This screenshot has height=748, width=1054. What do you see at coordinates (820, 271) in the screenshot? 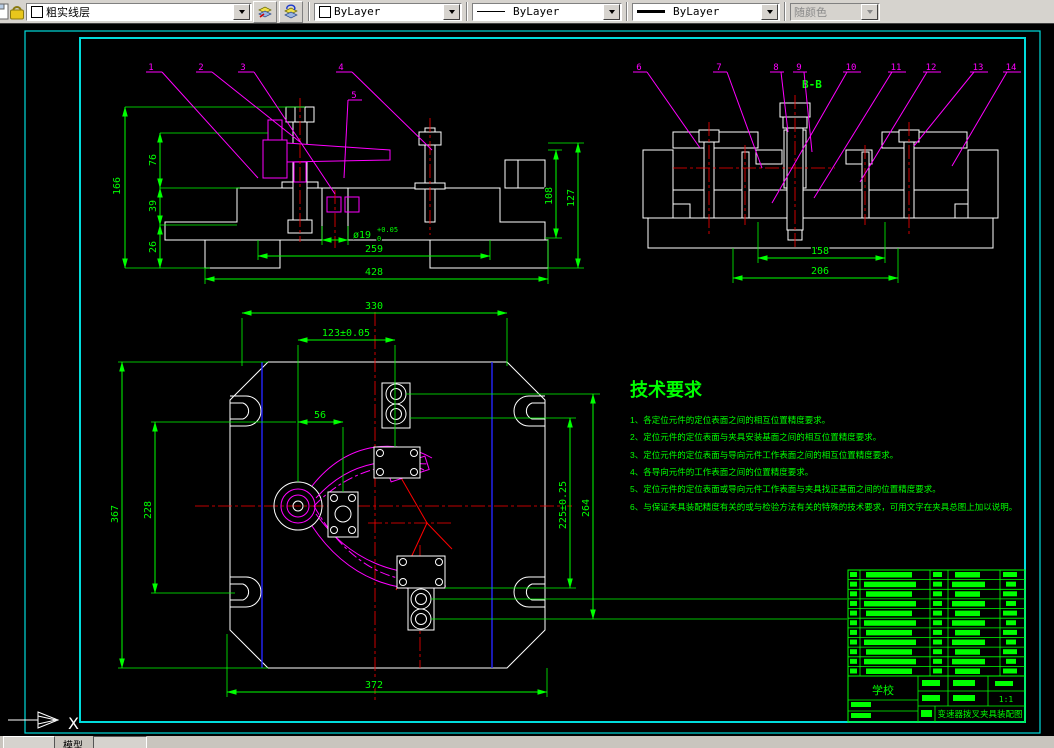
I see `dim-label: 206` at bounding box center [820, 271].